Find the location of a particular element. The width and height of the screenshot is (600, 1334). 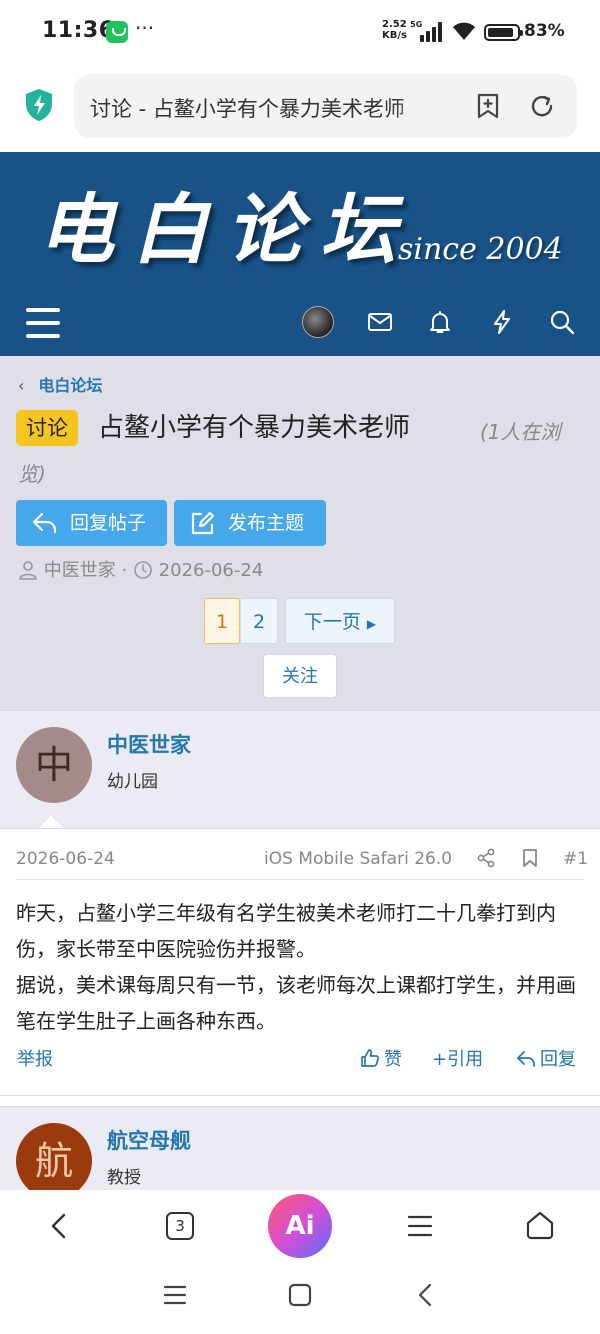

browser-bottom-bar: 3 Ai is located at coordinates (300, 1226).